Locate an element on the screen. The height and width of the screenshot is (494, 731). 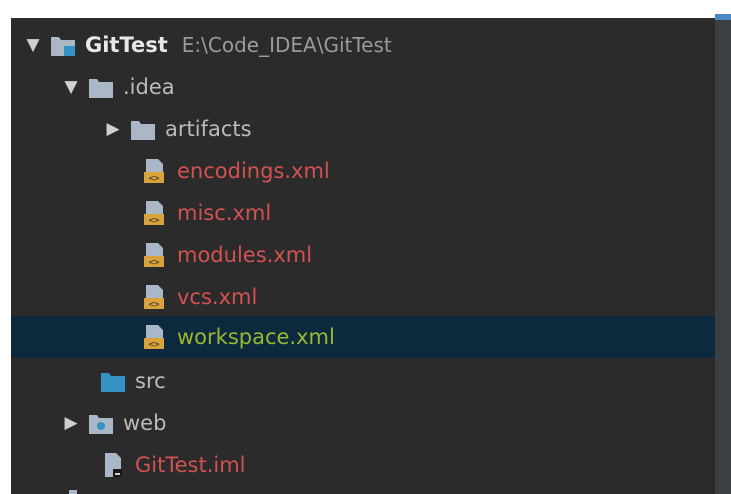
folder-label: web is located at coordinates (145, 423).